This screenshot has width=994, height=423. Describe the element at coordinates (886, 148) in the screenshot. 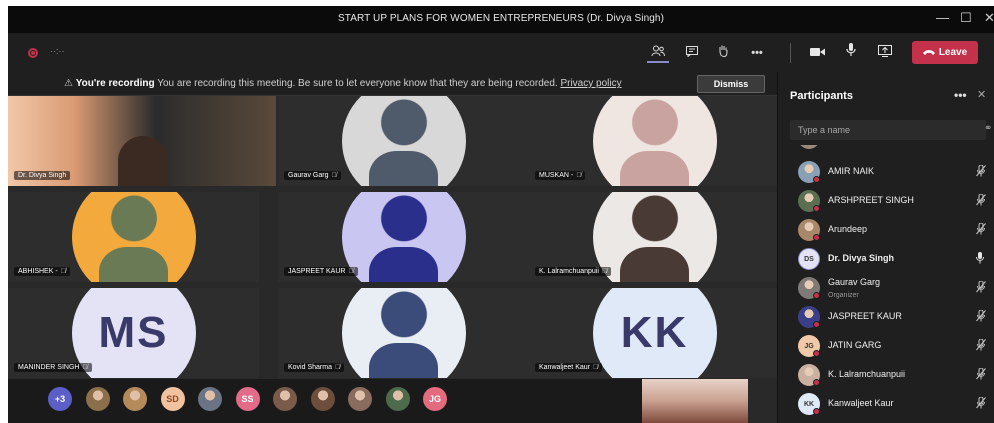

I see `participant-row-partial` at that location.